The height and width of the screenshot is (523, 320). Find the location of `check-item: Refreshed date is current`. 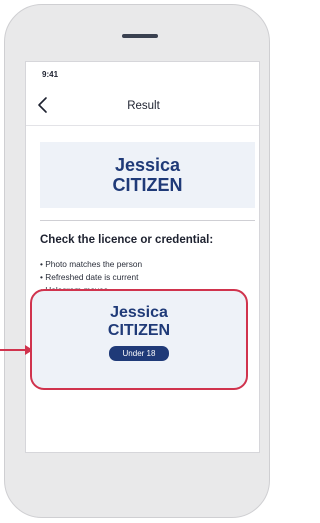

check-item: Refreshed date is current is located at coordinates (91, 277).